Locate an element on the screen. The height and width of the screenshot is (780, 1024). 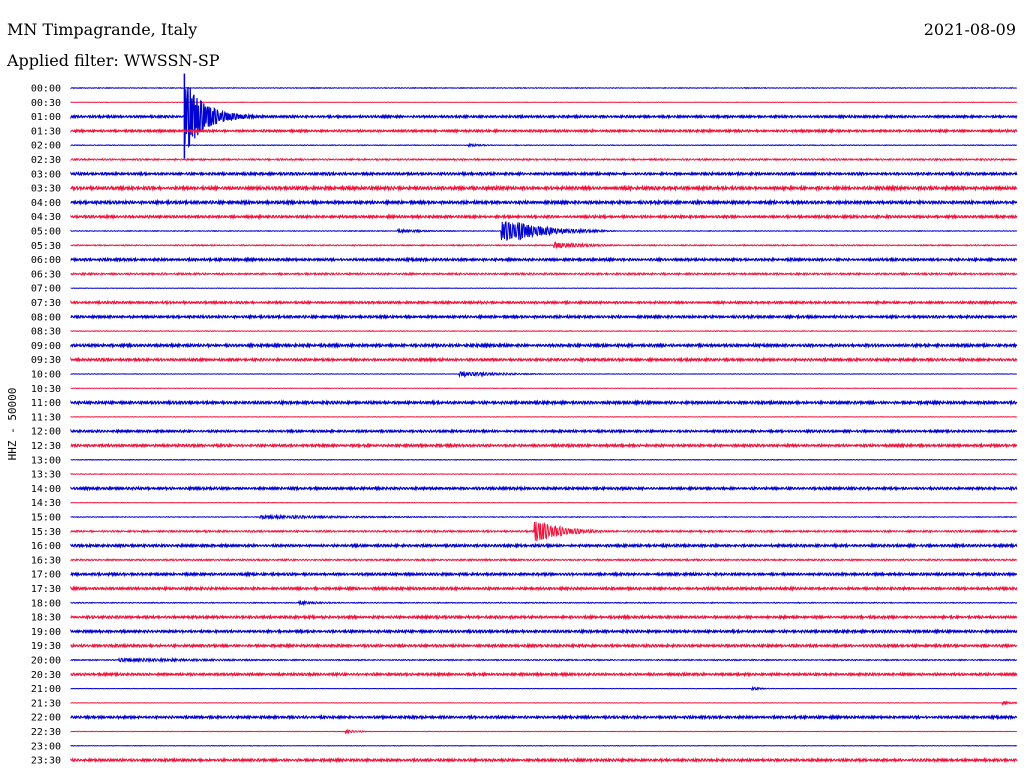
tick-label-2230: 22:30 is located at coordinates (46, 732).